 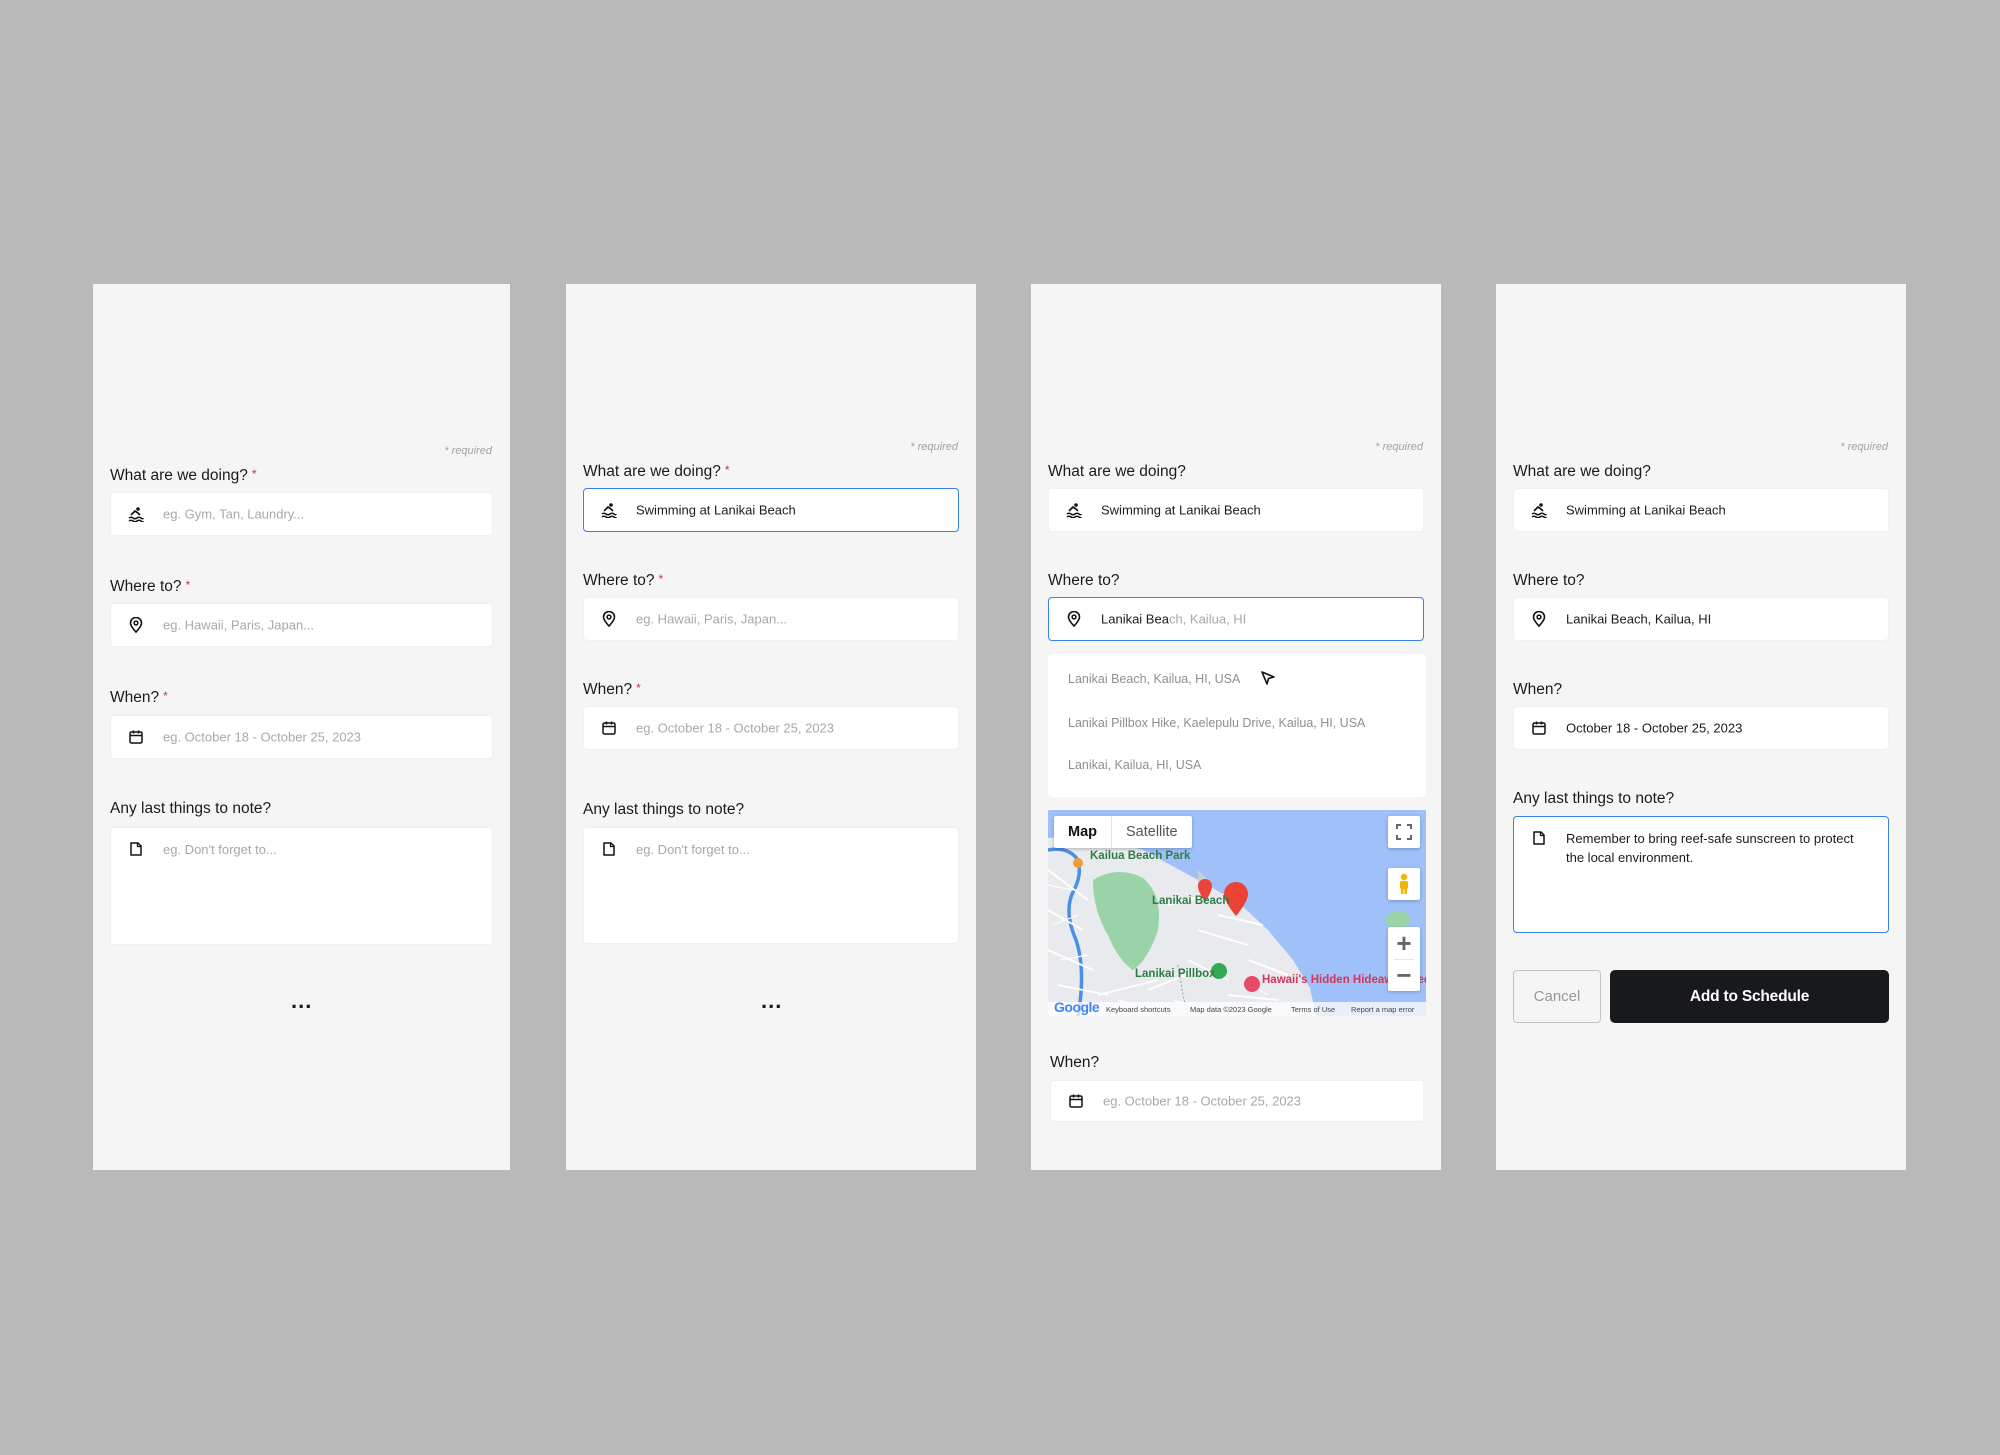 What do you see at coordinates (1207, 619) in the screenshot?
I see `where-autocomplete-hint: ch, Kailua, HI` at bounding box center [1207, 619].